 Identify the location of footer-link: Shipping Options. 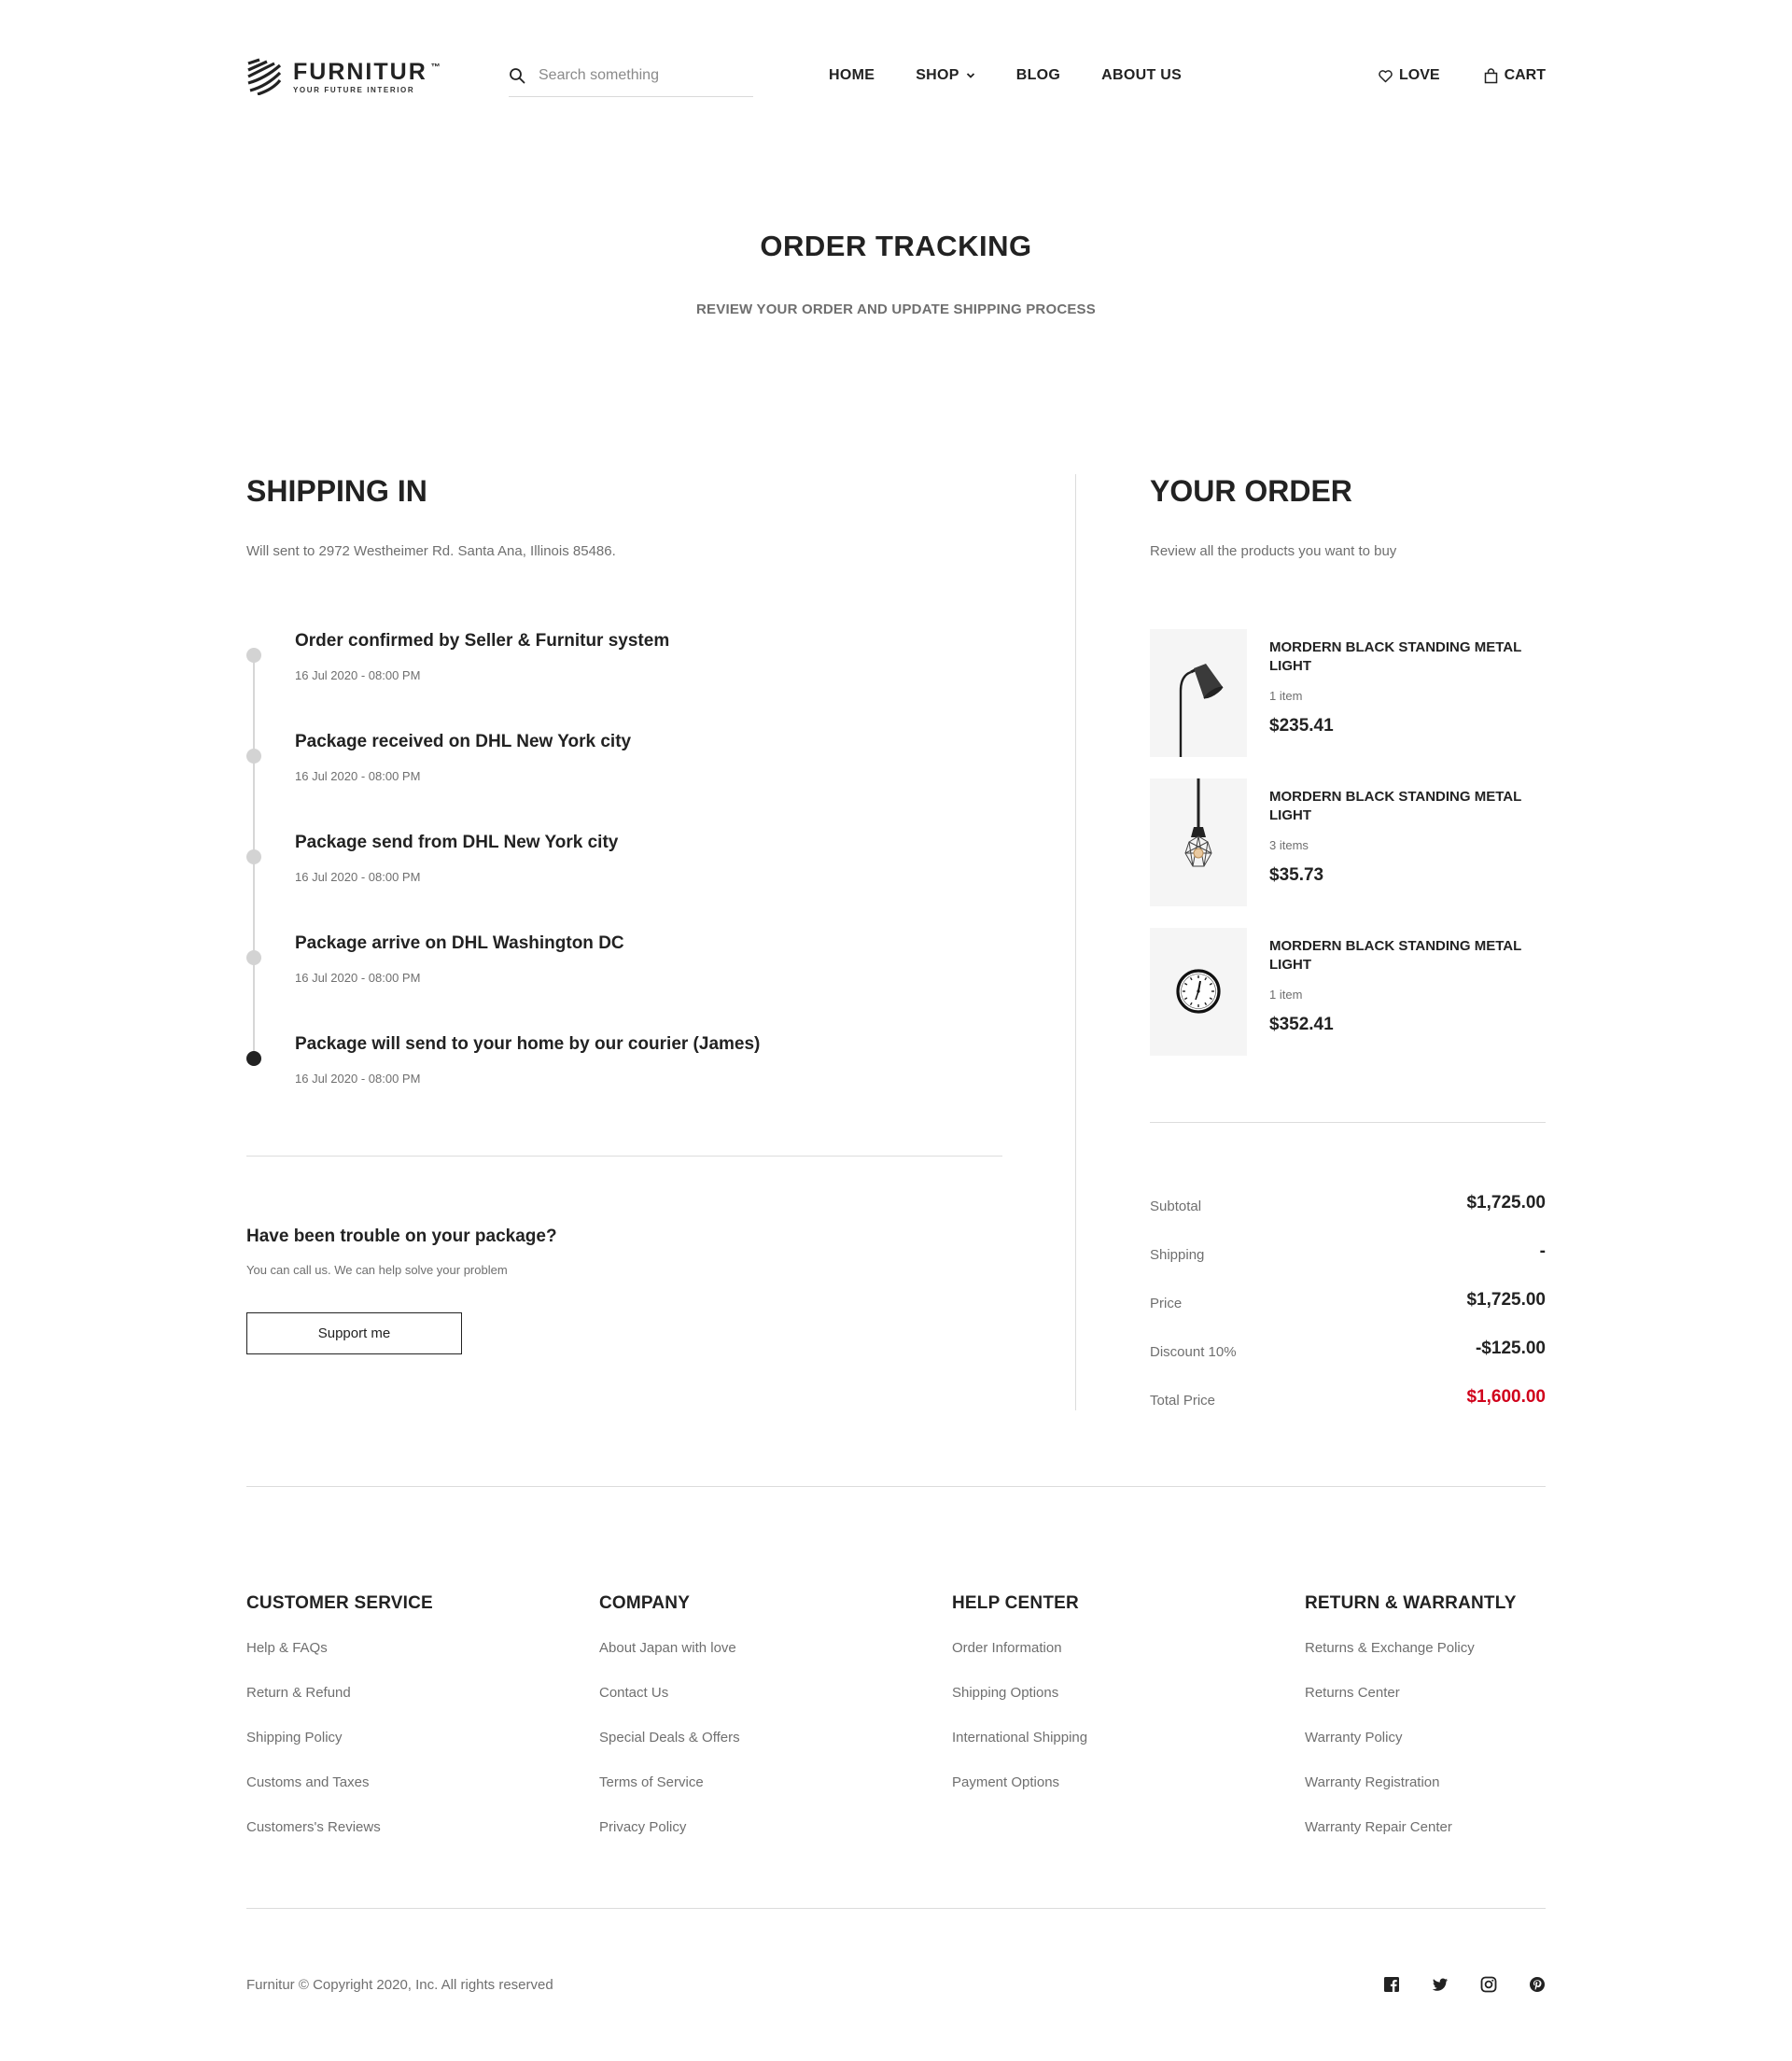
(1005, 1693).